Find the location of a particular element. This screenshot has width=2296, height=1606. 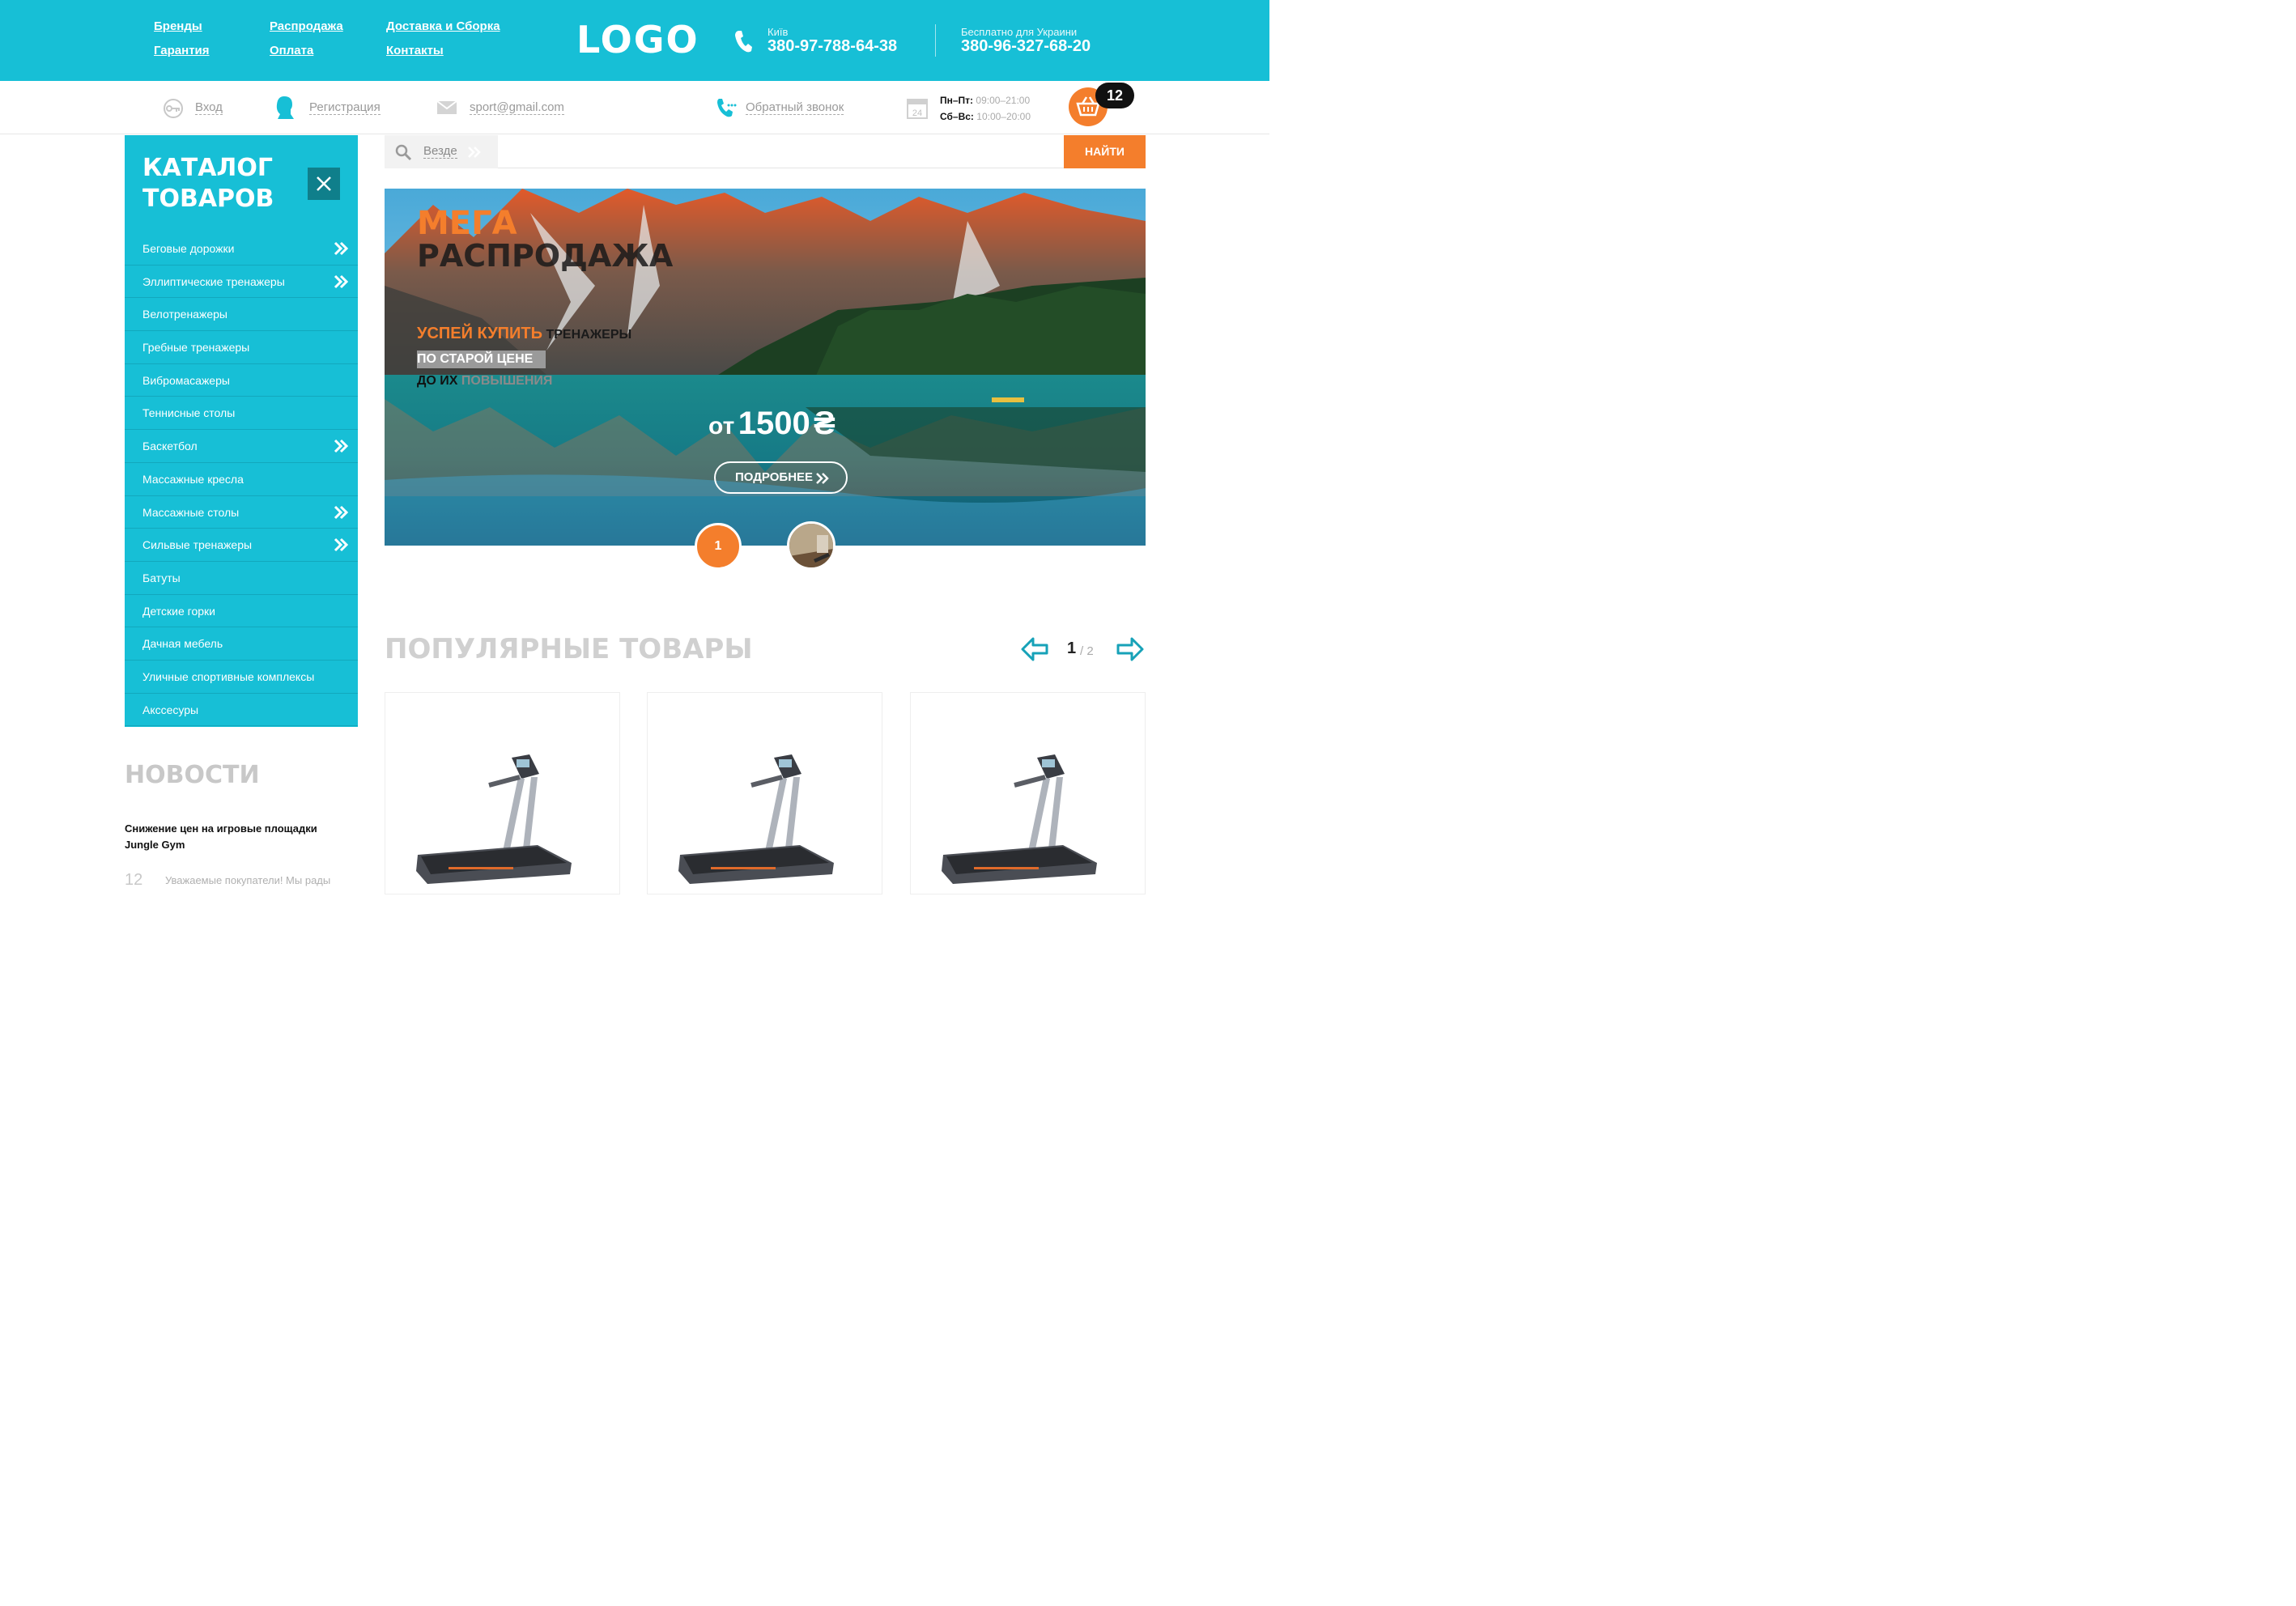

catalog-item: Массажные кресла is located at coordinates (241, 480).